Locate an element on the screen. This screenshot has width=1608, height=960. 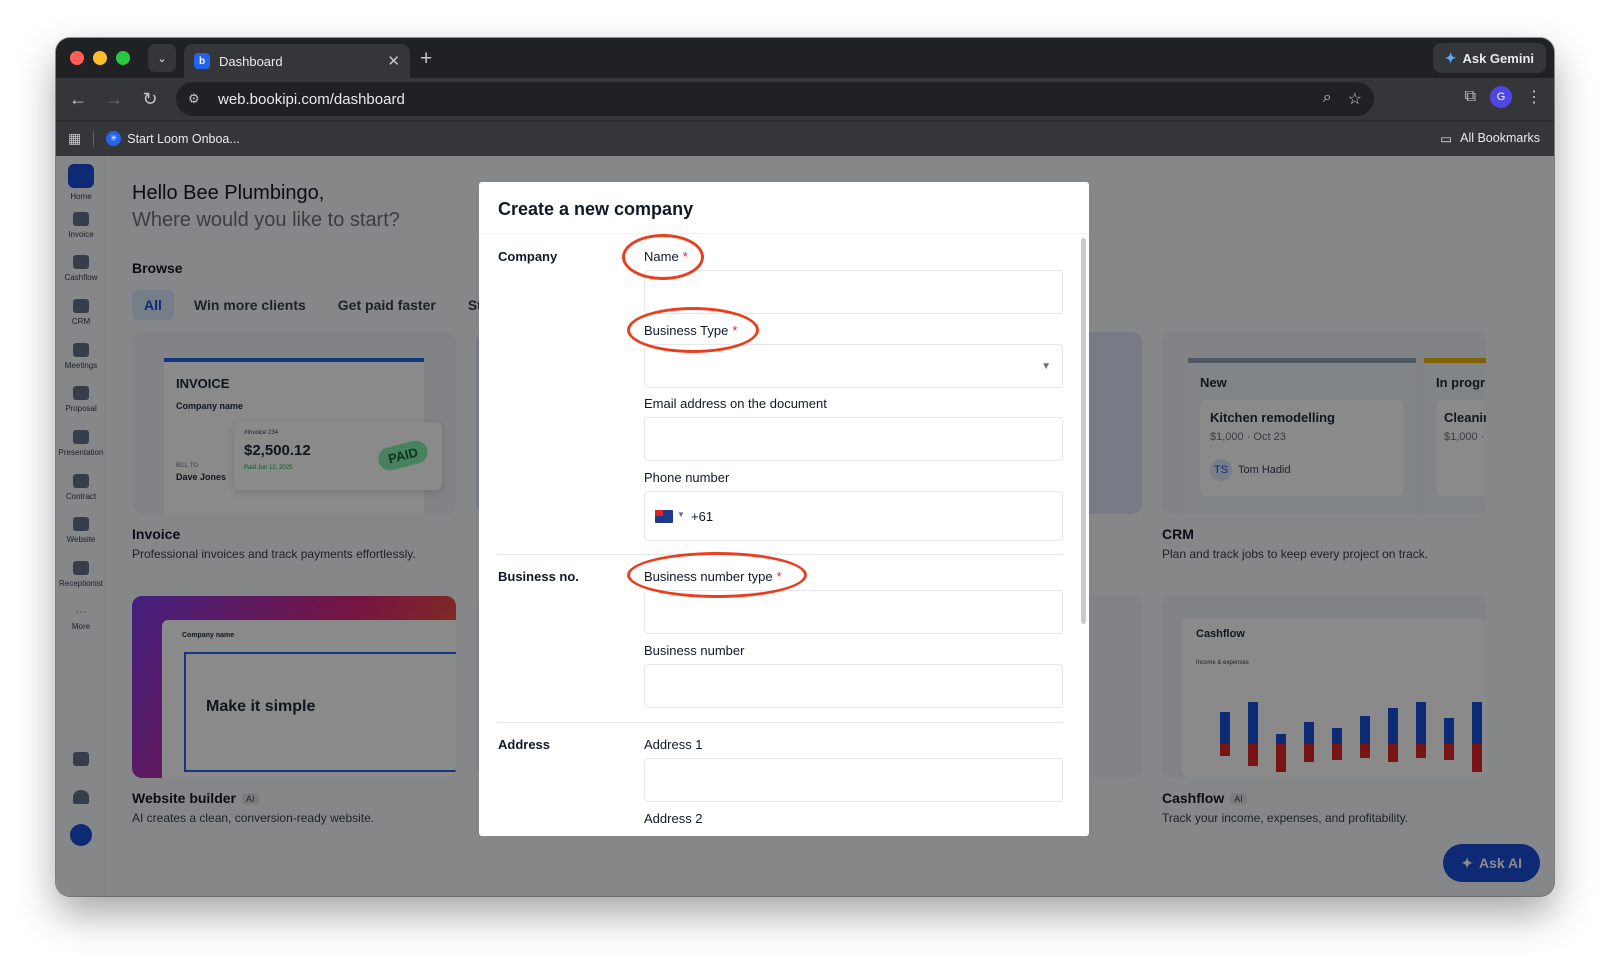
business-number-label: Business number is located at coordinates (694, 650).